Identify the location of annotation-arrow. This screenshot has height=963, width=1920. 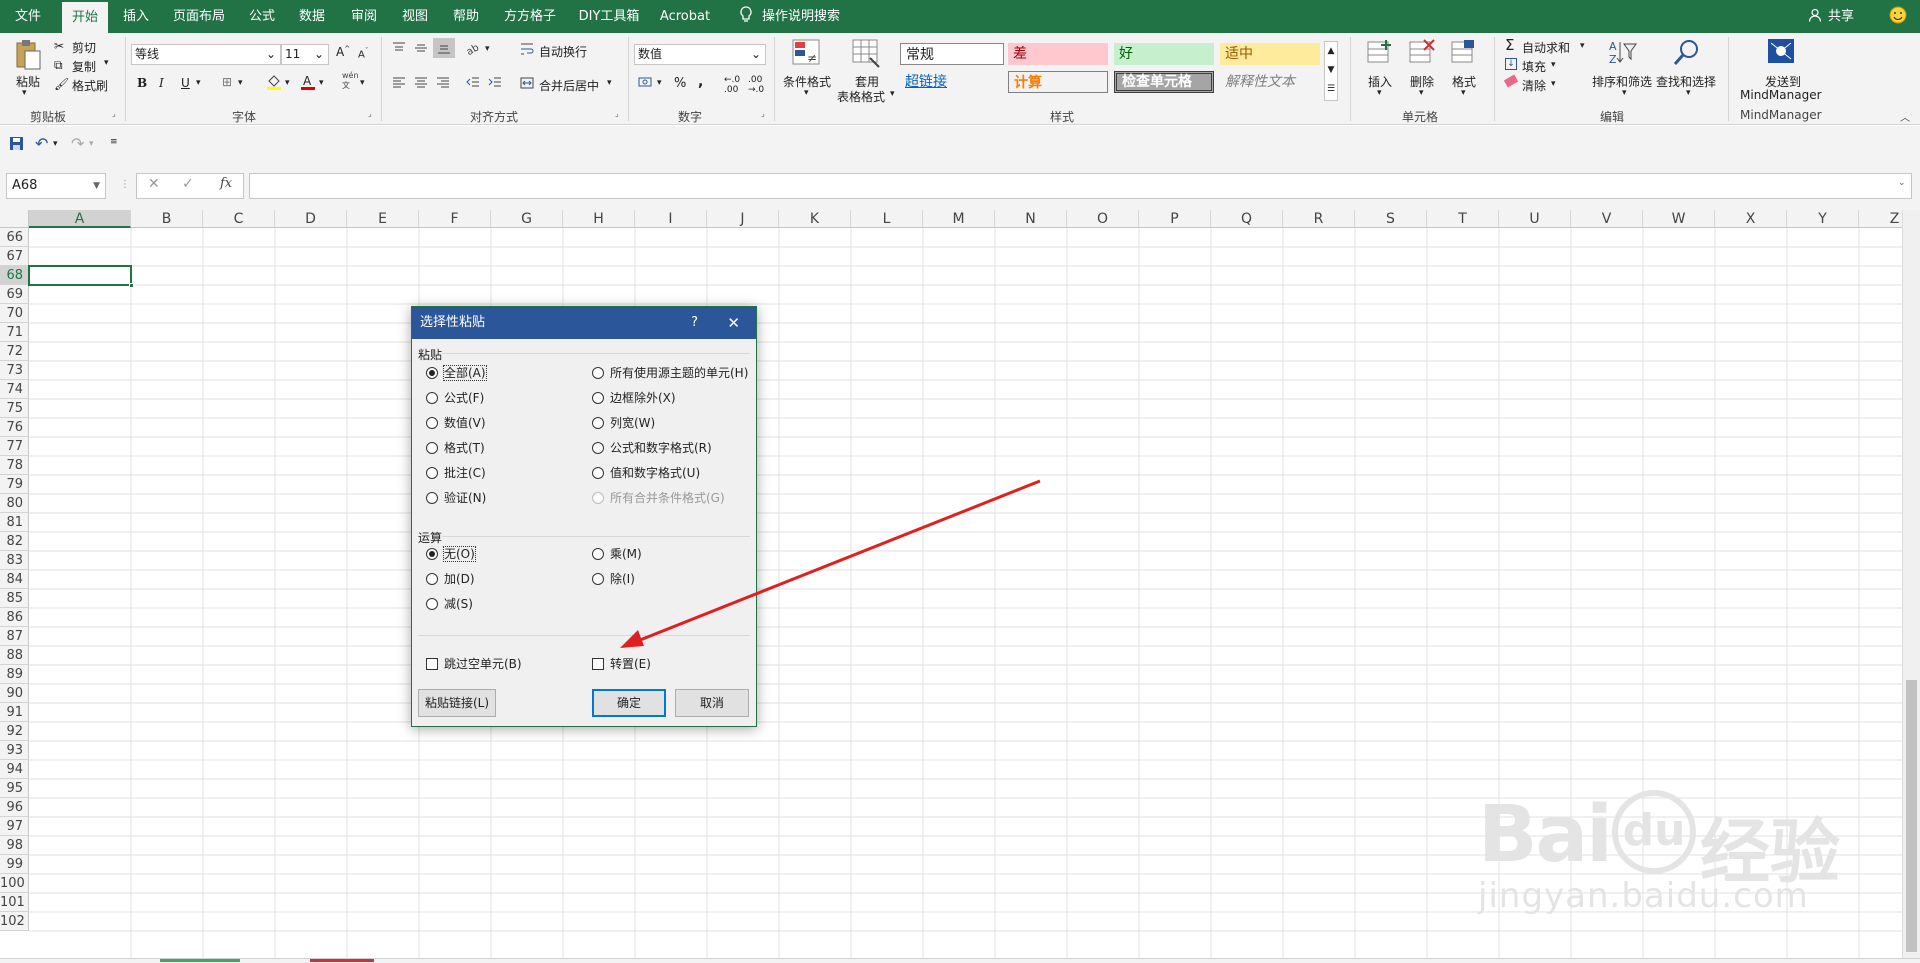
(830, 563).